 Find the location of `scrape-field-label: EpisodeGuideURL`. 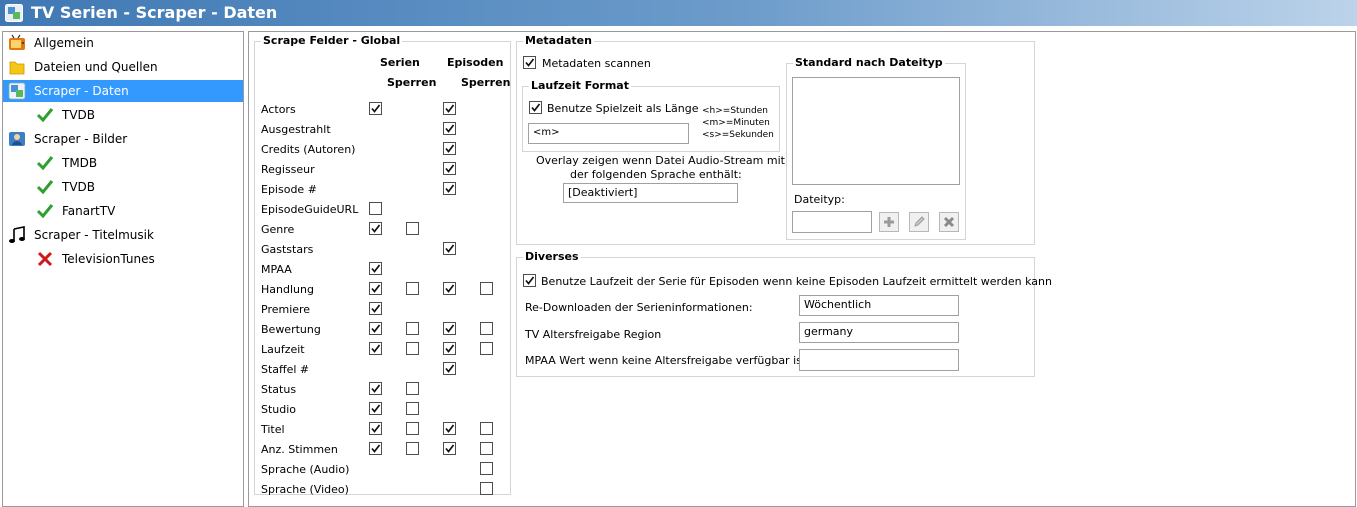

scrape-field-label: EpisodeGuideURL is located at coordinates (310, 209).